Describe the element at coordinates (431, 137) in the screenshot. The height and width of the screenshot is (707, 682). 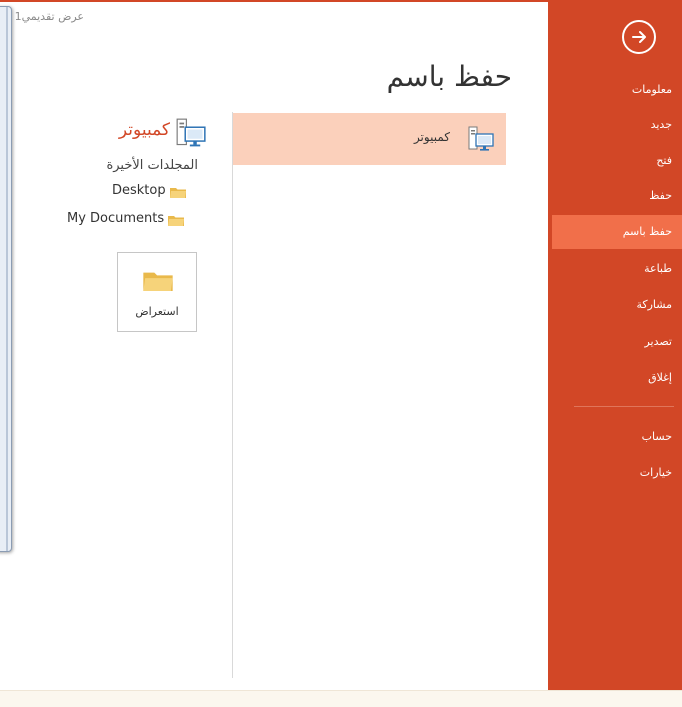
I see `place-computer-label: كمبيوتر` at that location.